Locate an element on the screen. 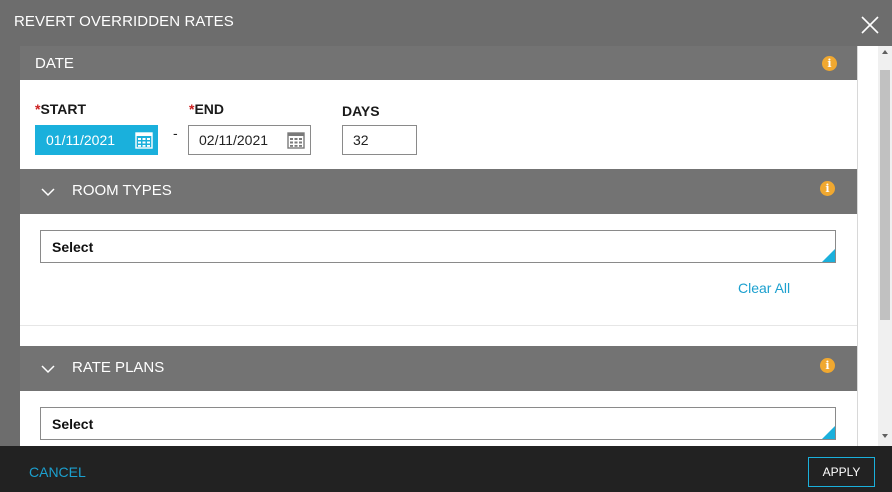 The width and height of the screenshot is (892, 492). days-input: 32 is located at coordinates (379, 140).